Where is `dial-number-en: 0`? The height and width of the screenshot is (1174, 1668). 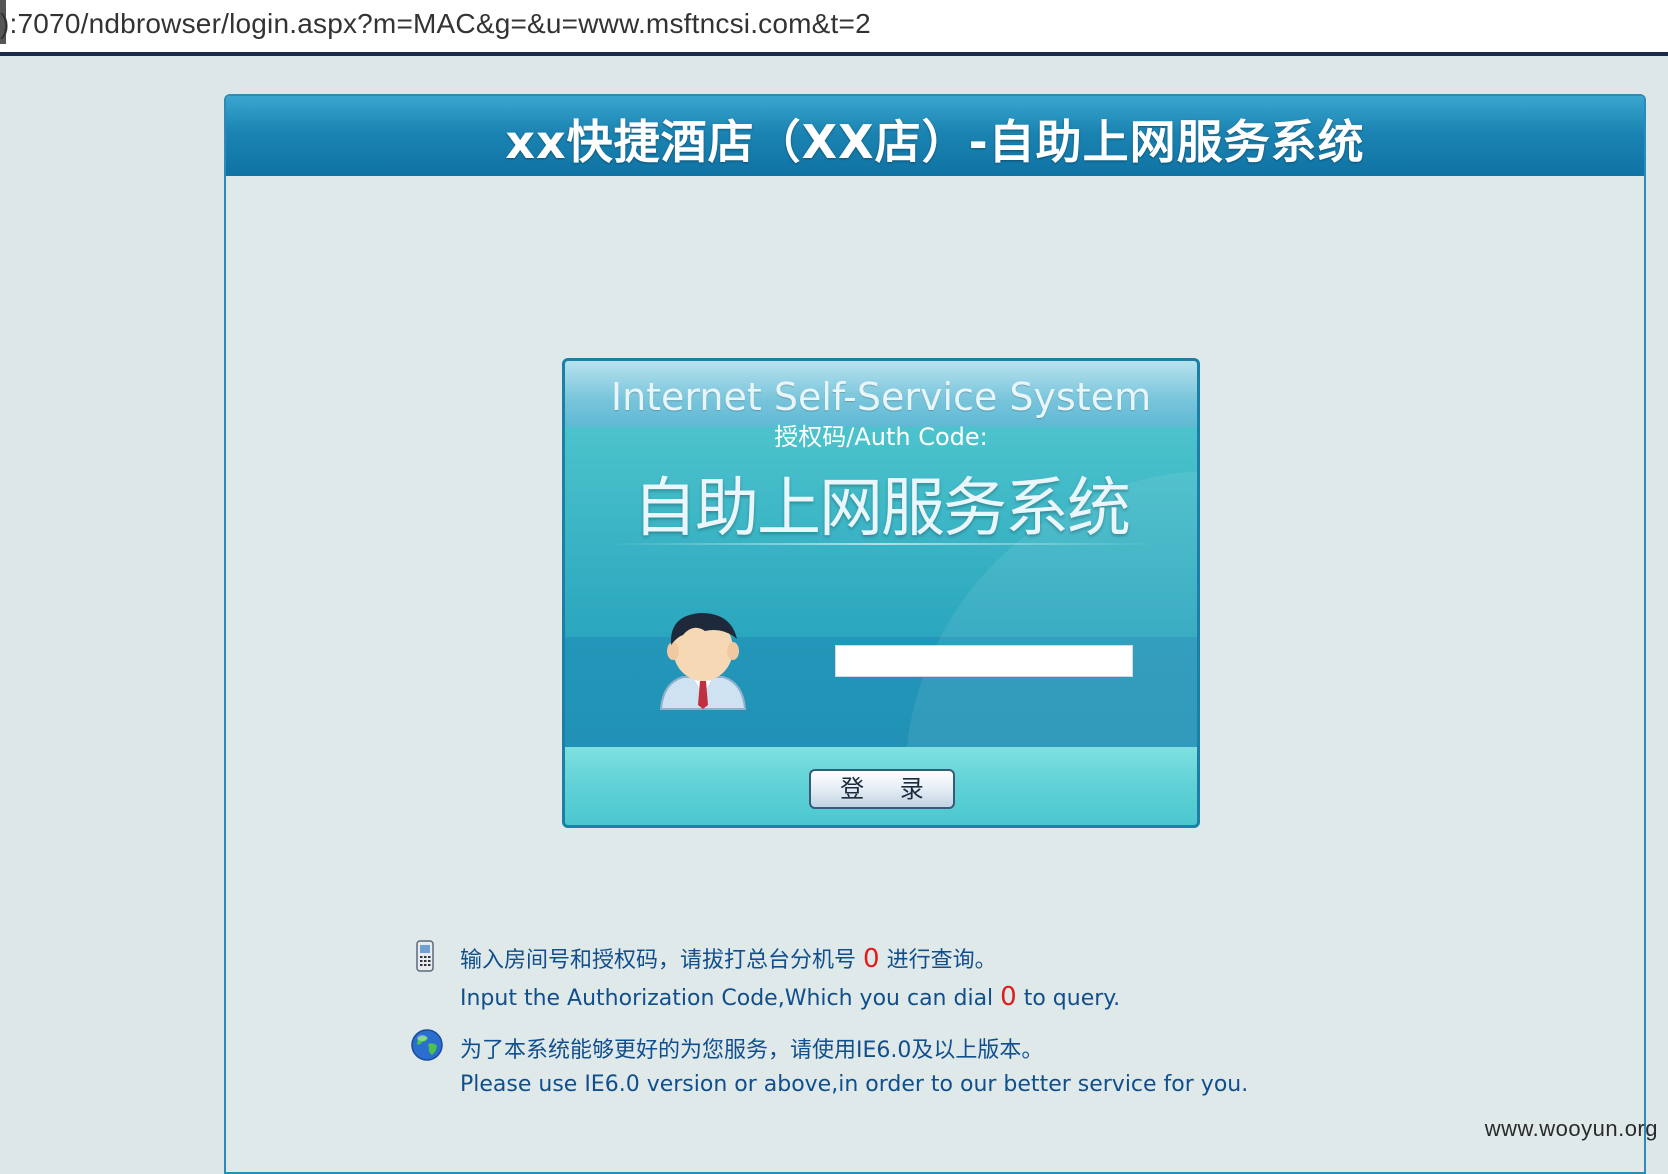 dial-number-en: 0 is located at coordinates (1008, 997).